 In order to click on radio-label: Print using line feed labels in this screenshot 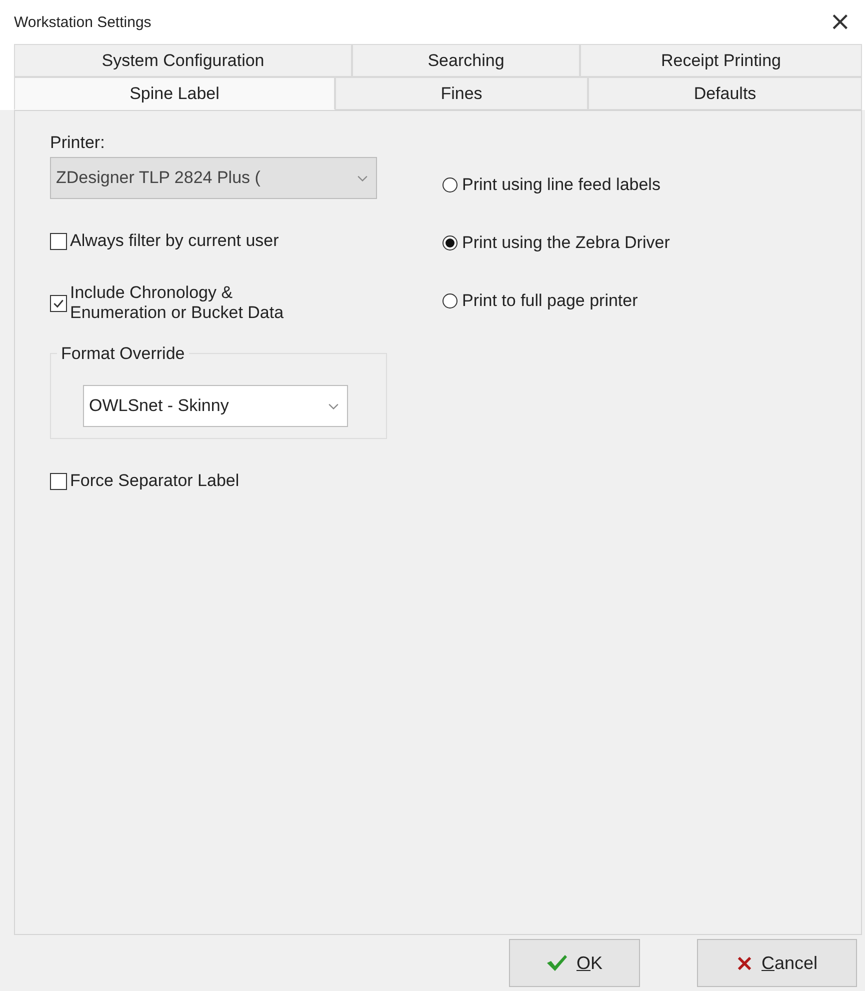, I will do `click(561, 185)`.